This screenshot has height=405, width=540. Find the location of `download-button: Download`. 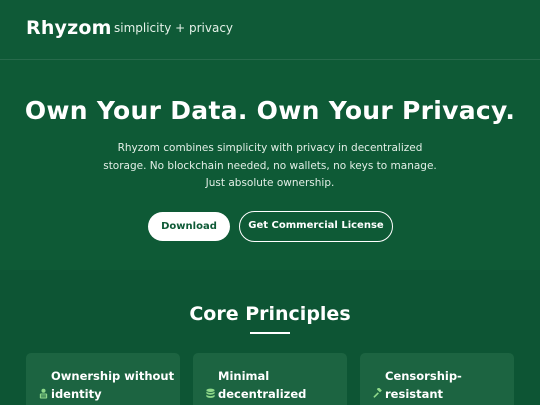

download-button: Download is located at coordinates (189, 226).